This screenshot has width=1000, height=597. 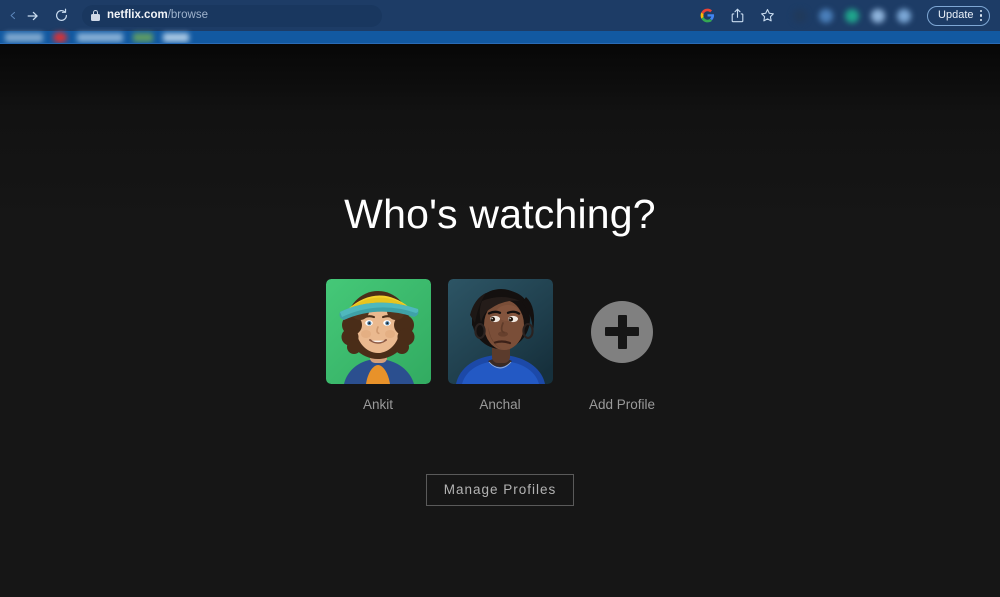 I want to click on profile-name: Anchal, so click(x=500, y=404).